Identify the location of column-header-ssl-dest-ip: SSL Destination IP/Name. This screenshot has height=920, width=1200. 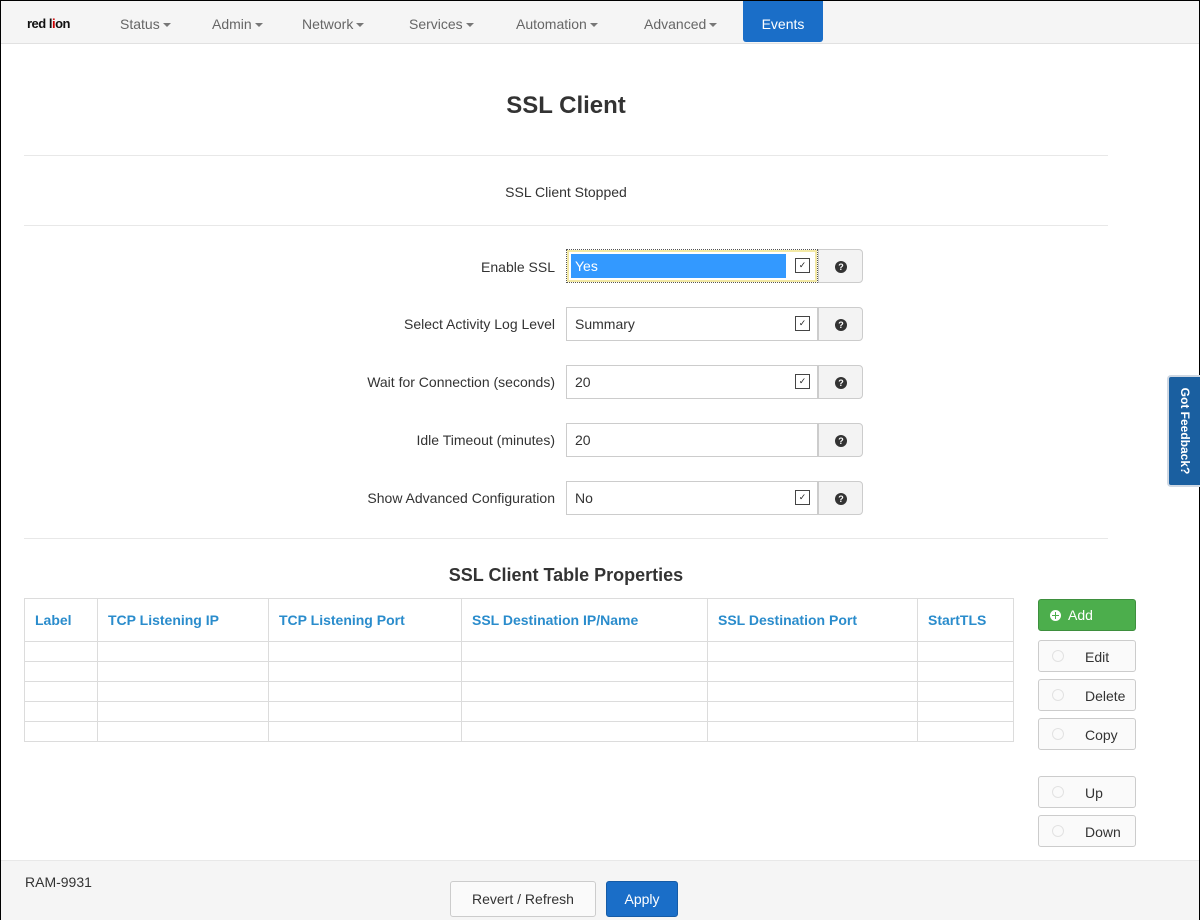
(584, 620).